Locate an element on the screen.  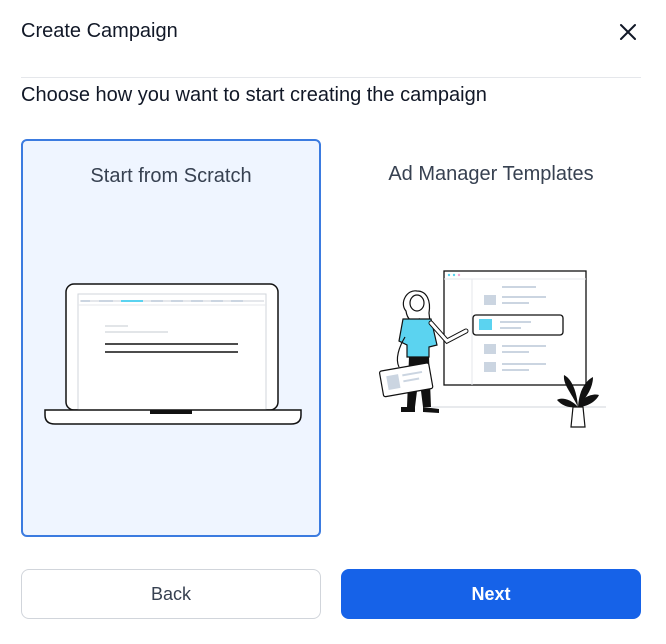
close-button is located at coordinates (628, 32).